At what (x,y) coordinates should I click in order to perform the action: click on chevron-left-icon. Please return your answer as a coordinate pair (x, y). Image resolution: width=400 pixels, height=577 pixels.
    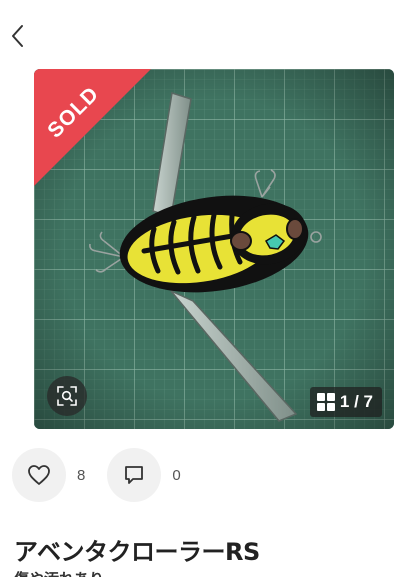
    Looking at the image, I should click on (17, 36).